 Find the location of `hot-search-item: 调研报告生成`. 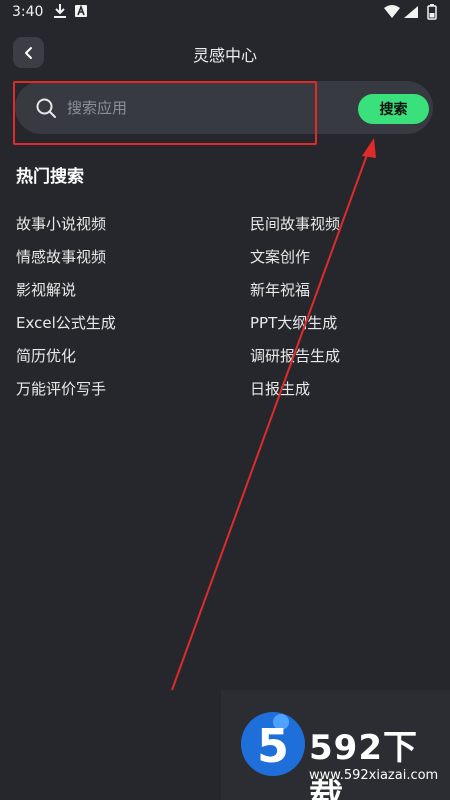

hot-search-item: 调研报告生成 is located at coordinates (295, 355).